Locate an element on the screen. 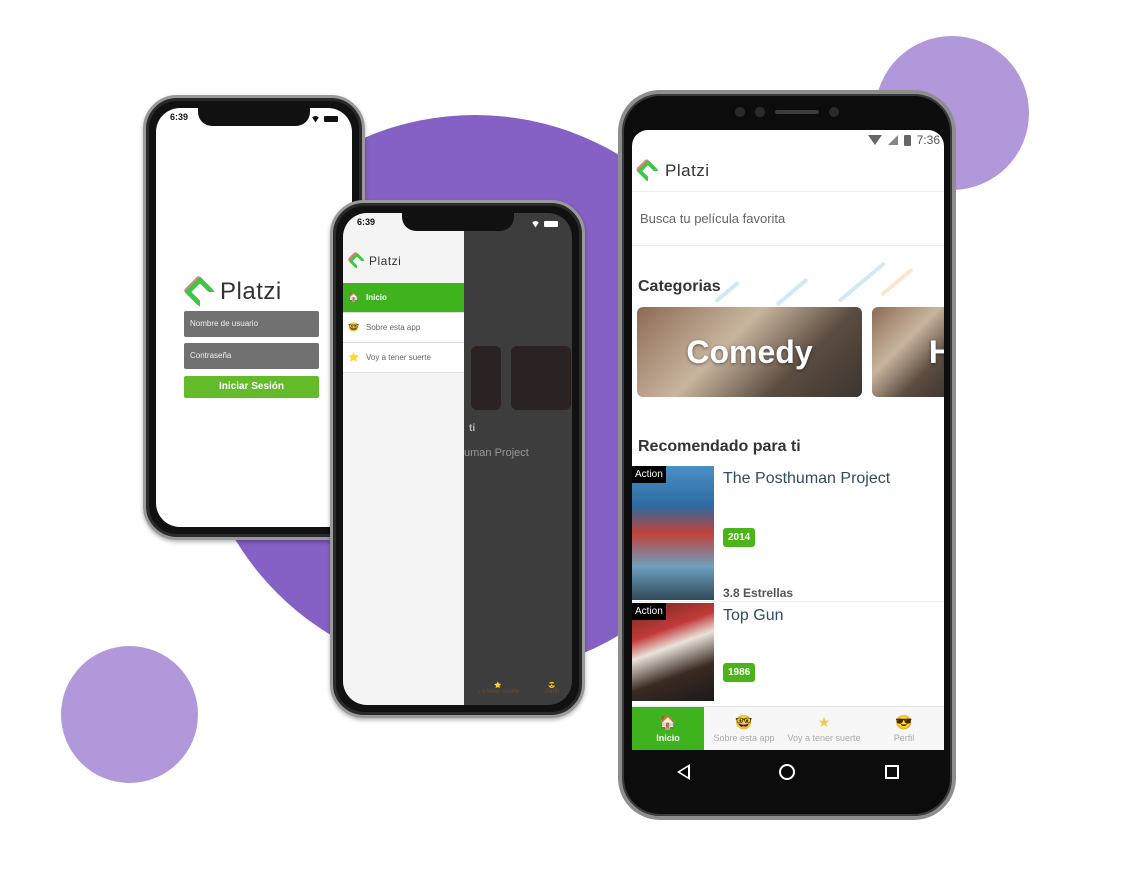 This screenshot has width=1131, height=873. dimmed-nav-item: ⭐ y a tener suerte is located at coordinates (498, 688).